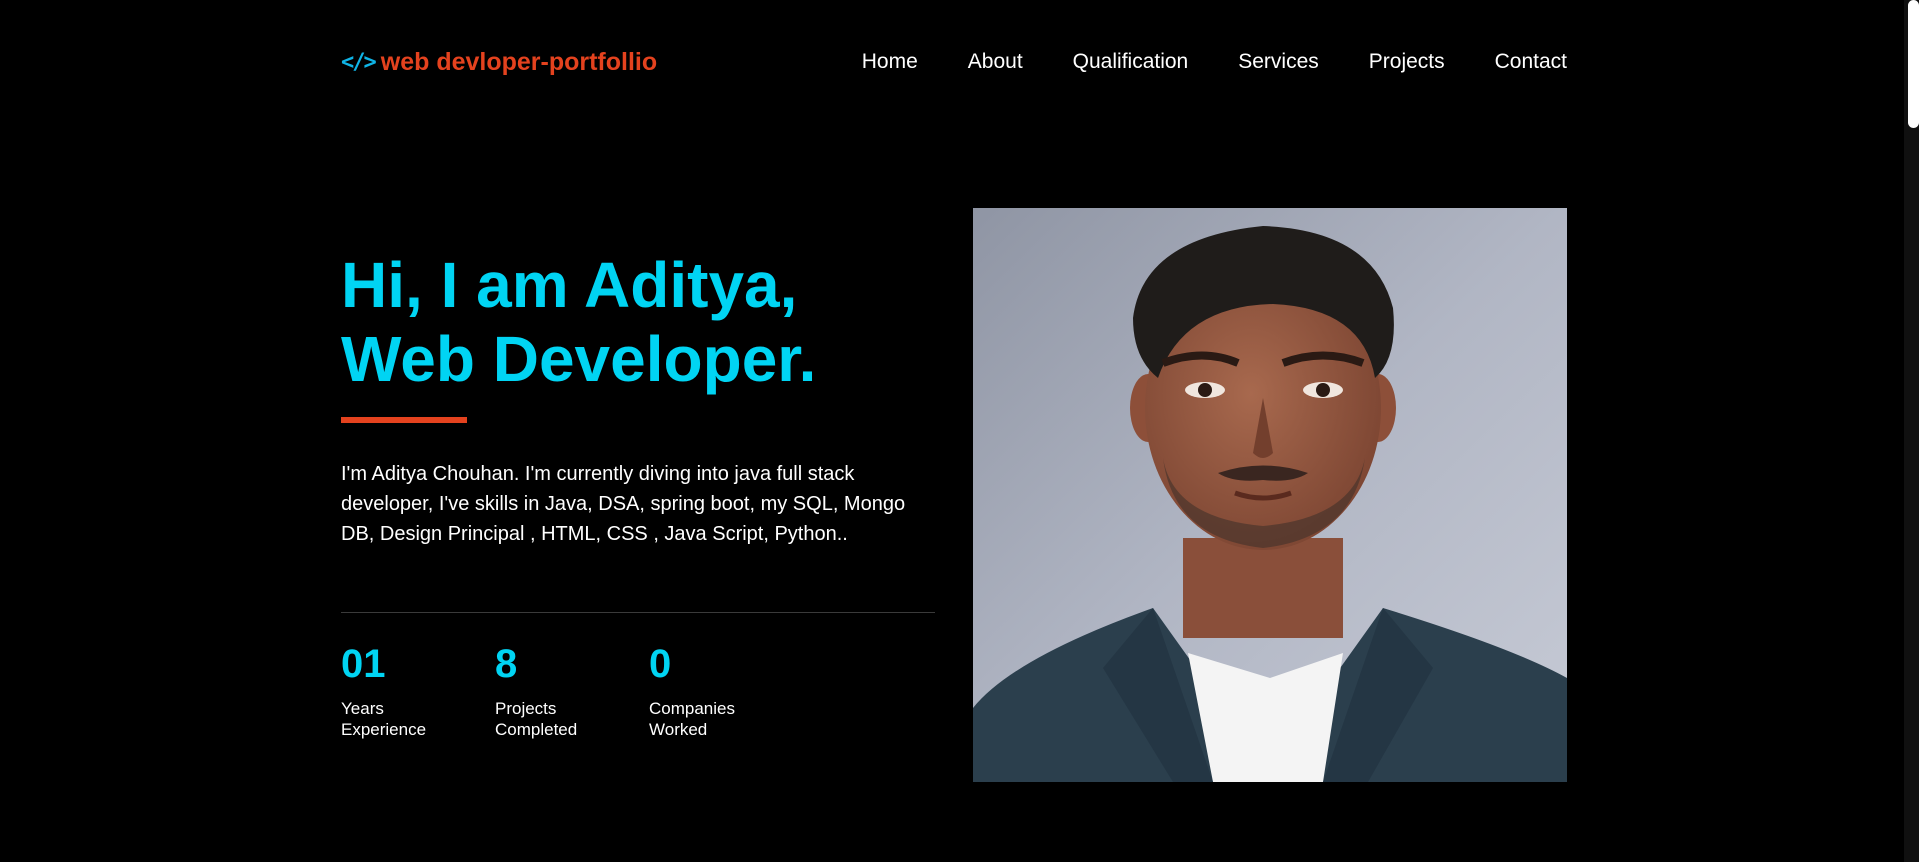  I want to click on stat-projects-completed: 8 Projects Completed, so click(570, 690).